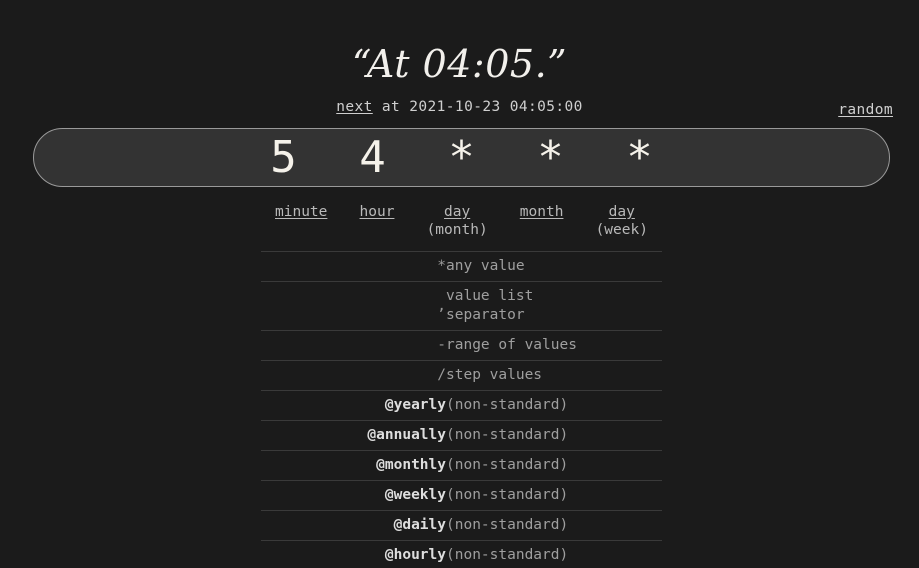 The width and height of the screenshot is (919, 568). Describe the element at coordinates (441, 345) in the screenshot. I see `legend-symbol: -` at that location.